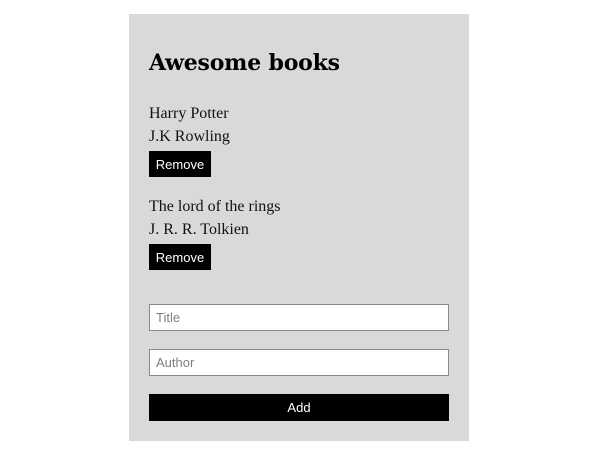 Image resolution: width=598 pixels, height=454 pixels. I want to click on book-title: The lord of the rings, so click(215, 206).